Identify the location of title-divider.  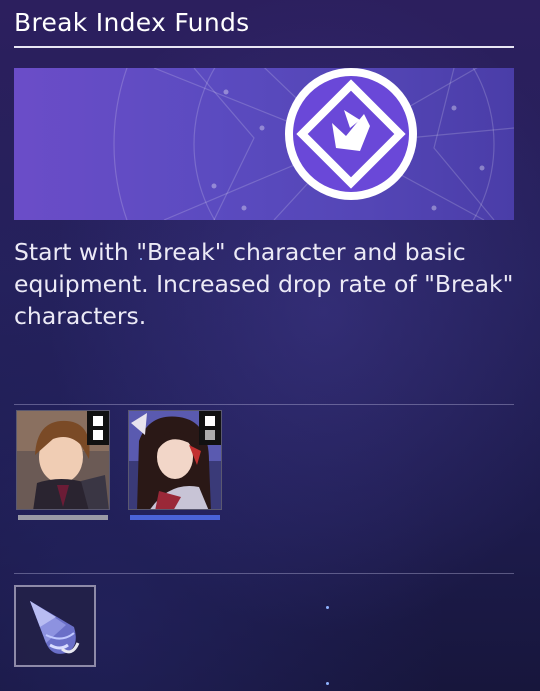
(264, 47).